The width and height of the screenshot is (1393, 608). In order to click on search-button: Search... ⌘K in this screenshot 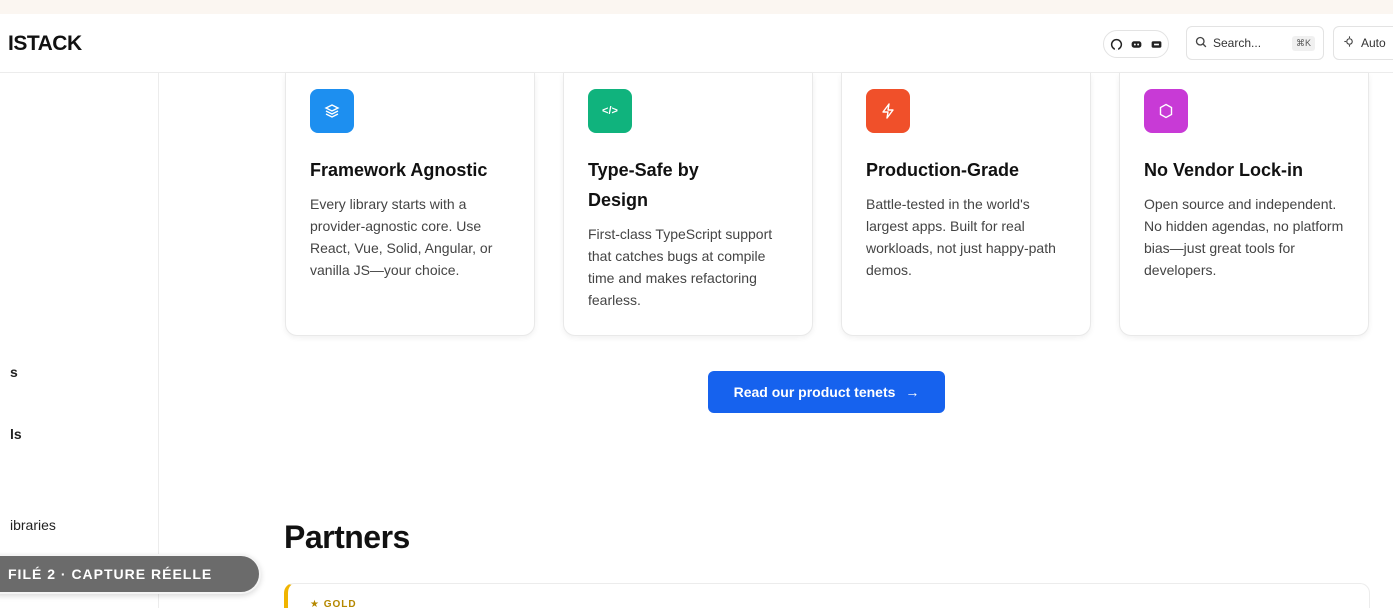, I will do `click(1255, 43)`.